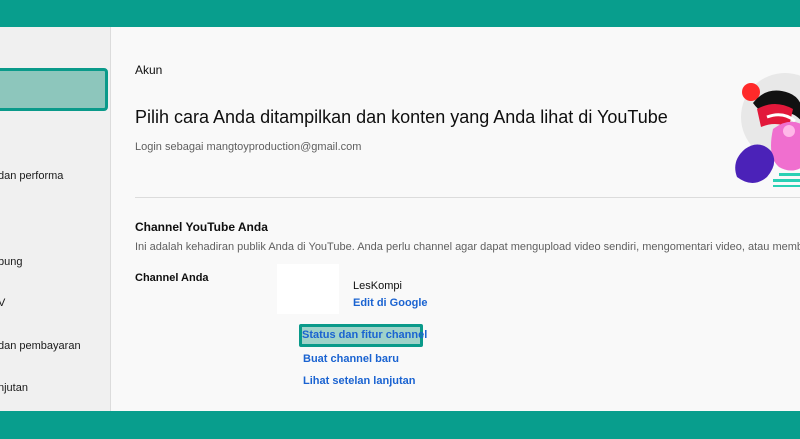 The width and height of the screenshot is (800, 439). I want to click on sidebar-item-account-active, so click(54, 89).